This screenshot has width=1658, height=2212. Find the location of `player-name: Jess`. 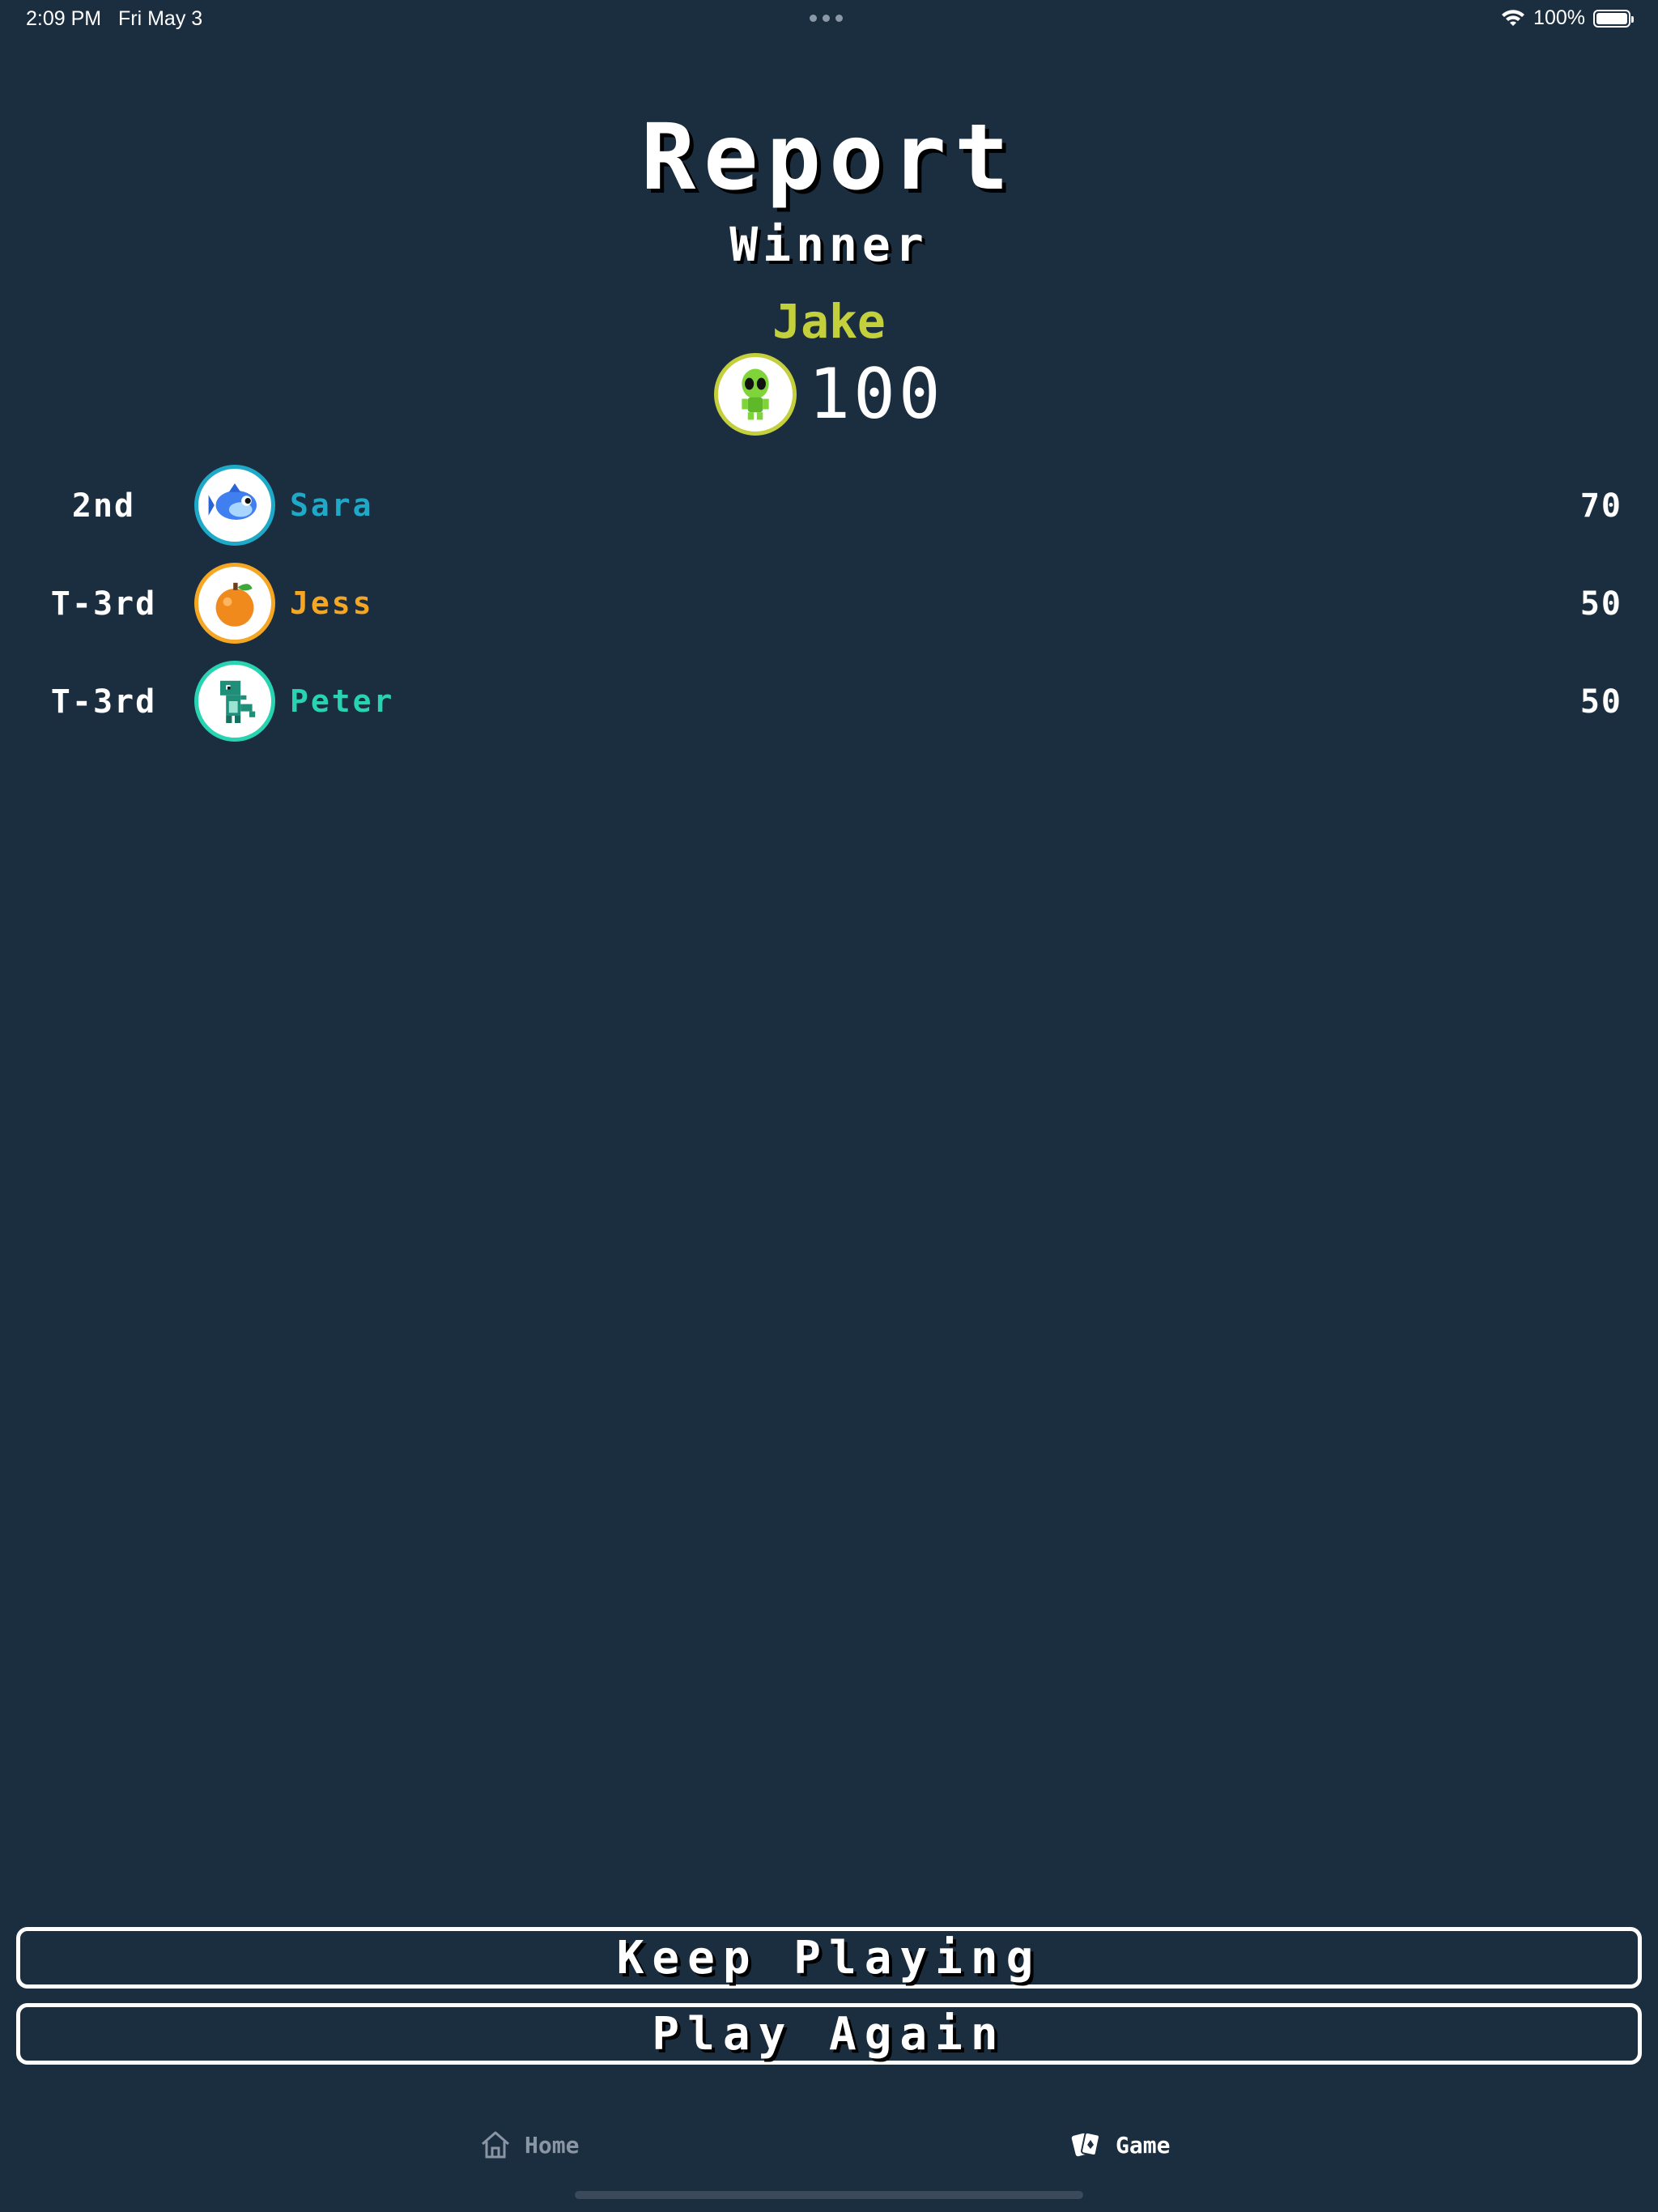

player-name: Jess is located at coordinates (332, 603).